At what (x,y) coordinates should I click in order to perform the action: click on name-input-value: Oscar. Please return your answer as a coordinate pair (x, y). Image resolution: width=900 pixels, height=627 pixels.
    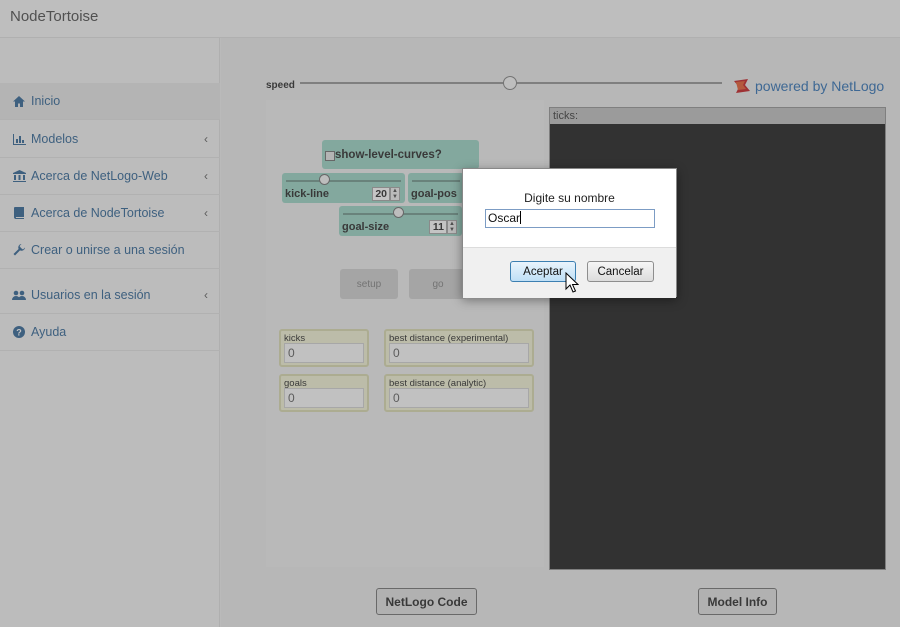
    Looking at the image, I should click on (504, 218).